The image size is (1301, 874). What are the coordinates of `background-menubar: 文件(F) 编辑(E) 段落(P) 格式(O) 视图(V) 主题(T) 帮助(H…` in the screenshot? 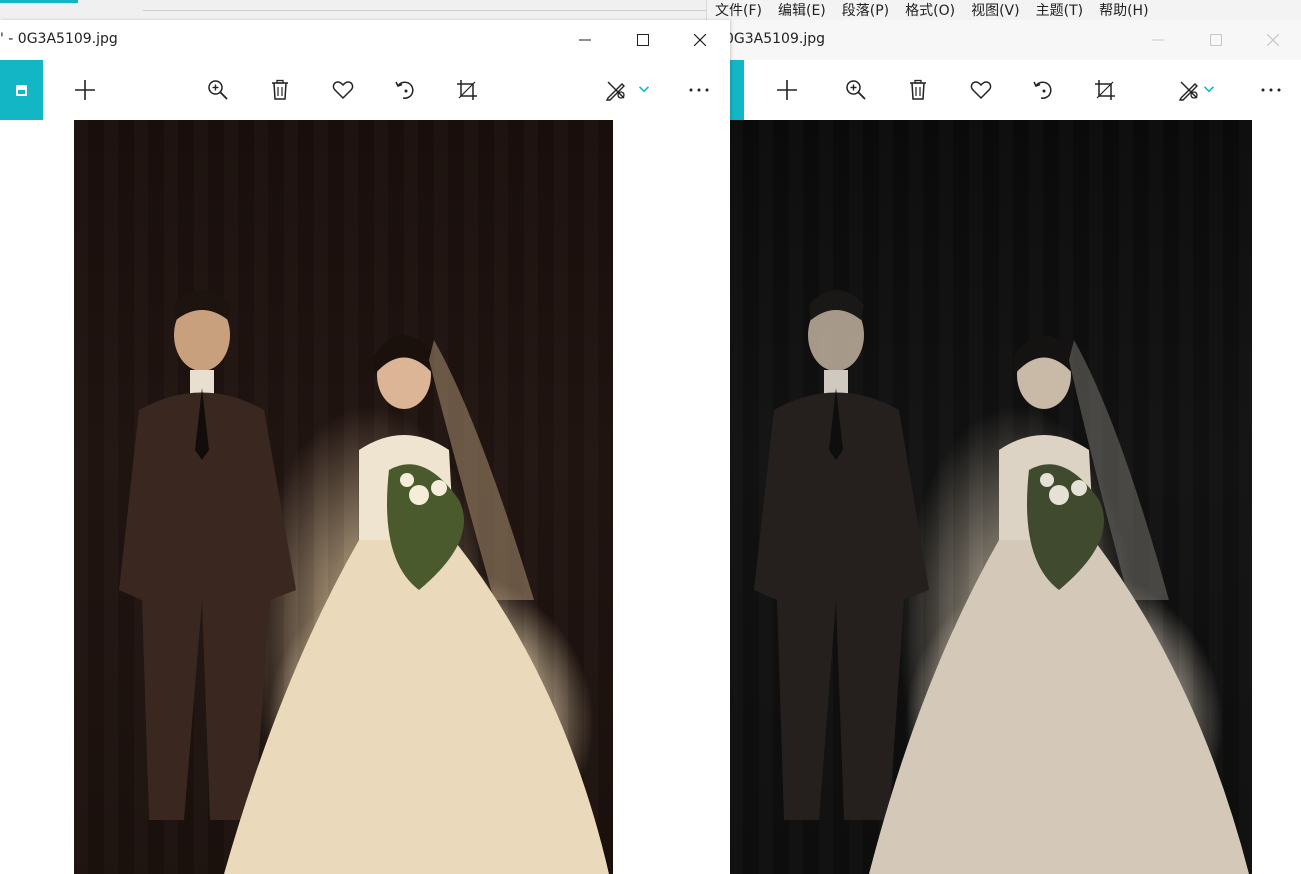 It's located at (1003, 11).